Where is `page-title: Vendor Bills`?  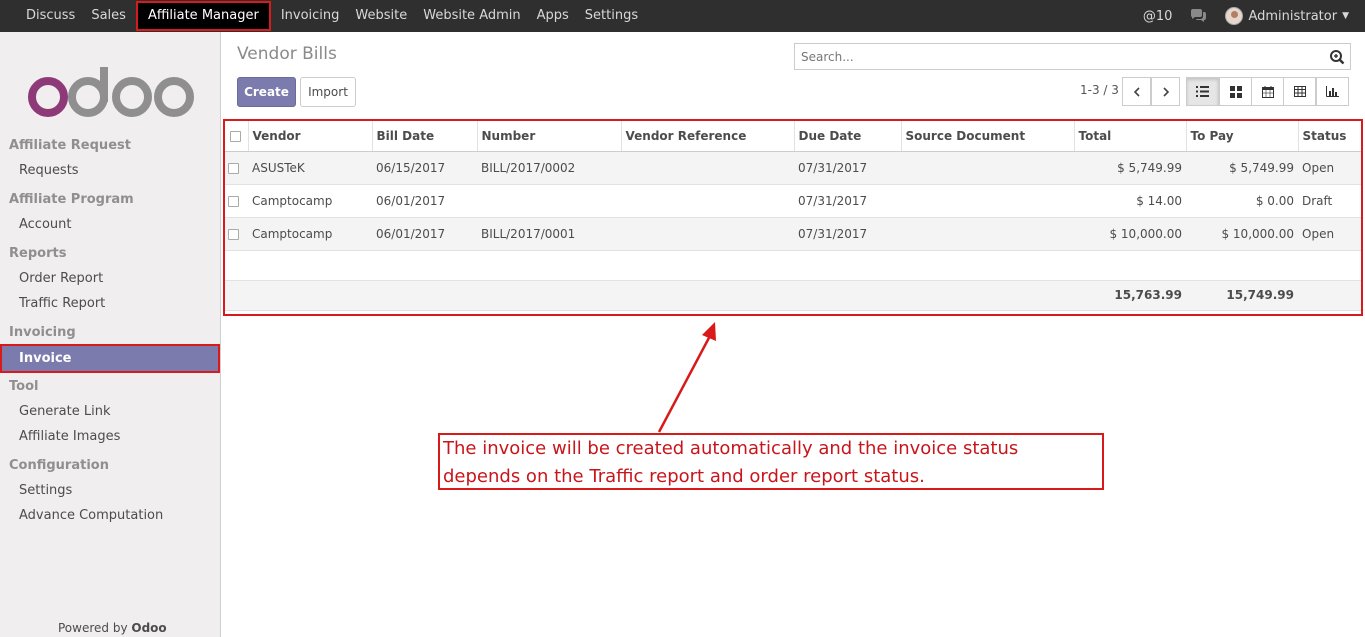
page-title: Vendor Bills is located at coordinates (287, 54).